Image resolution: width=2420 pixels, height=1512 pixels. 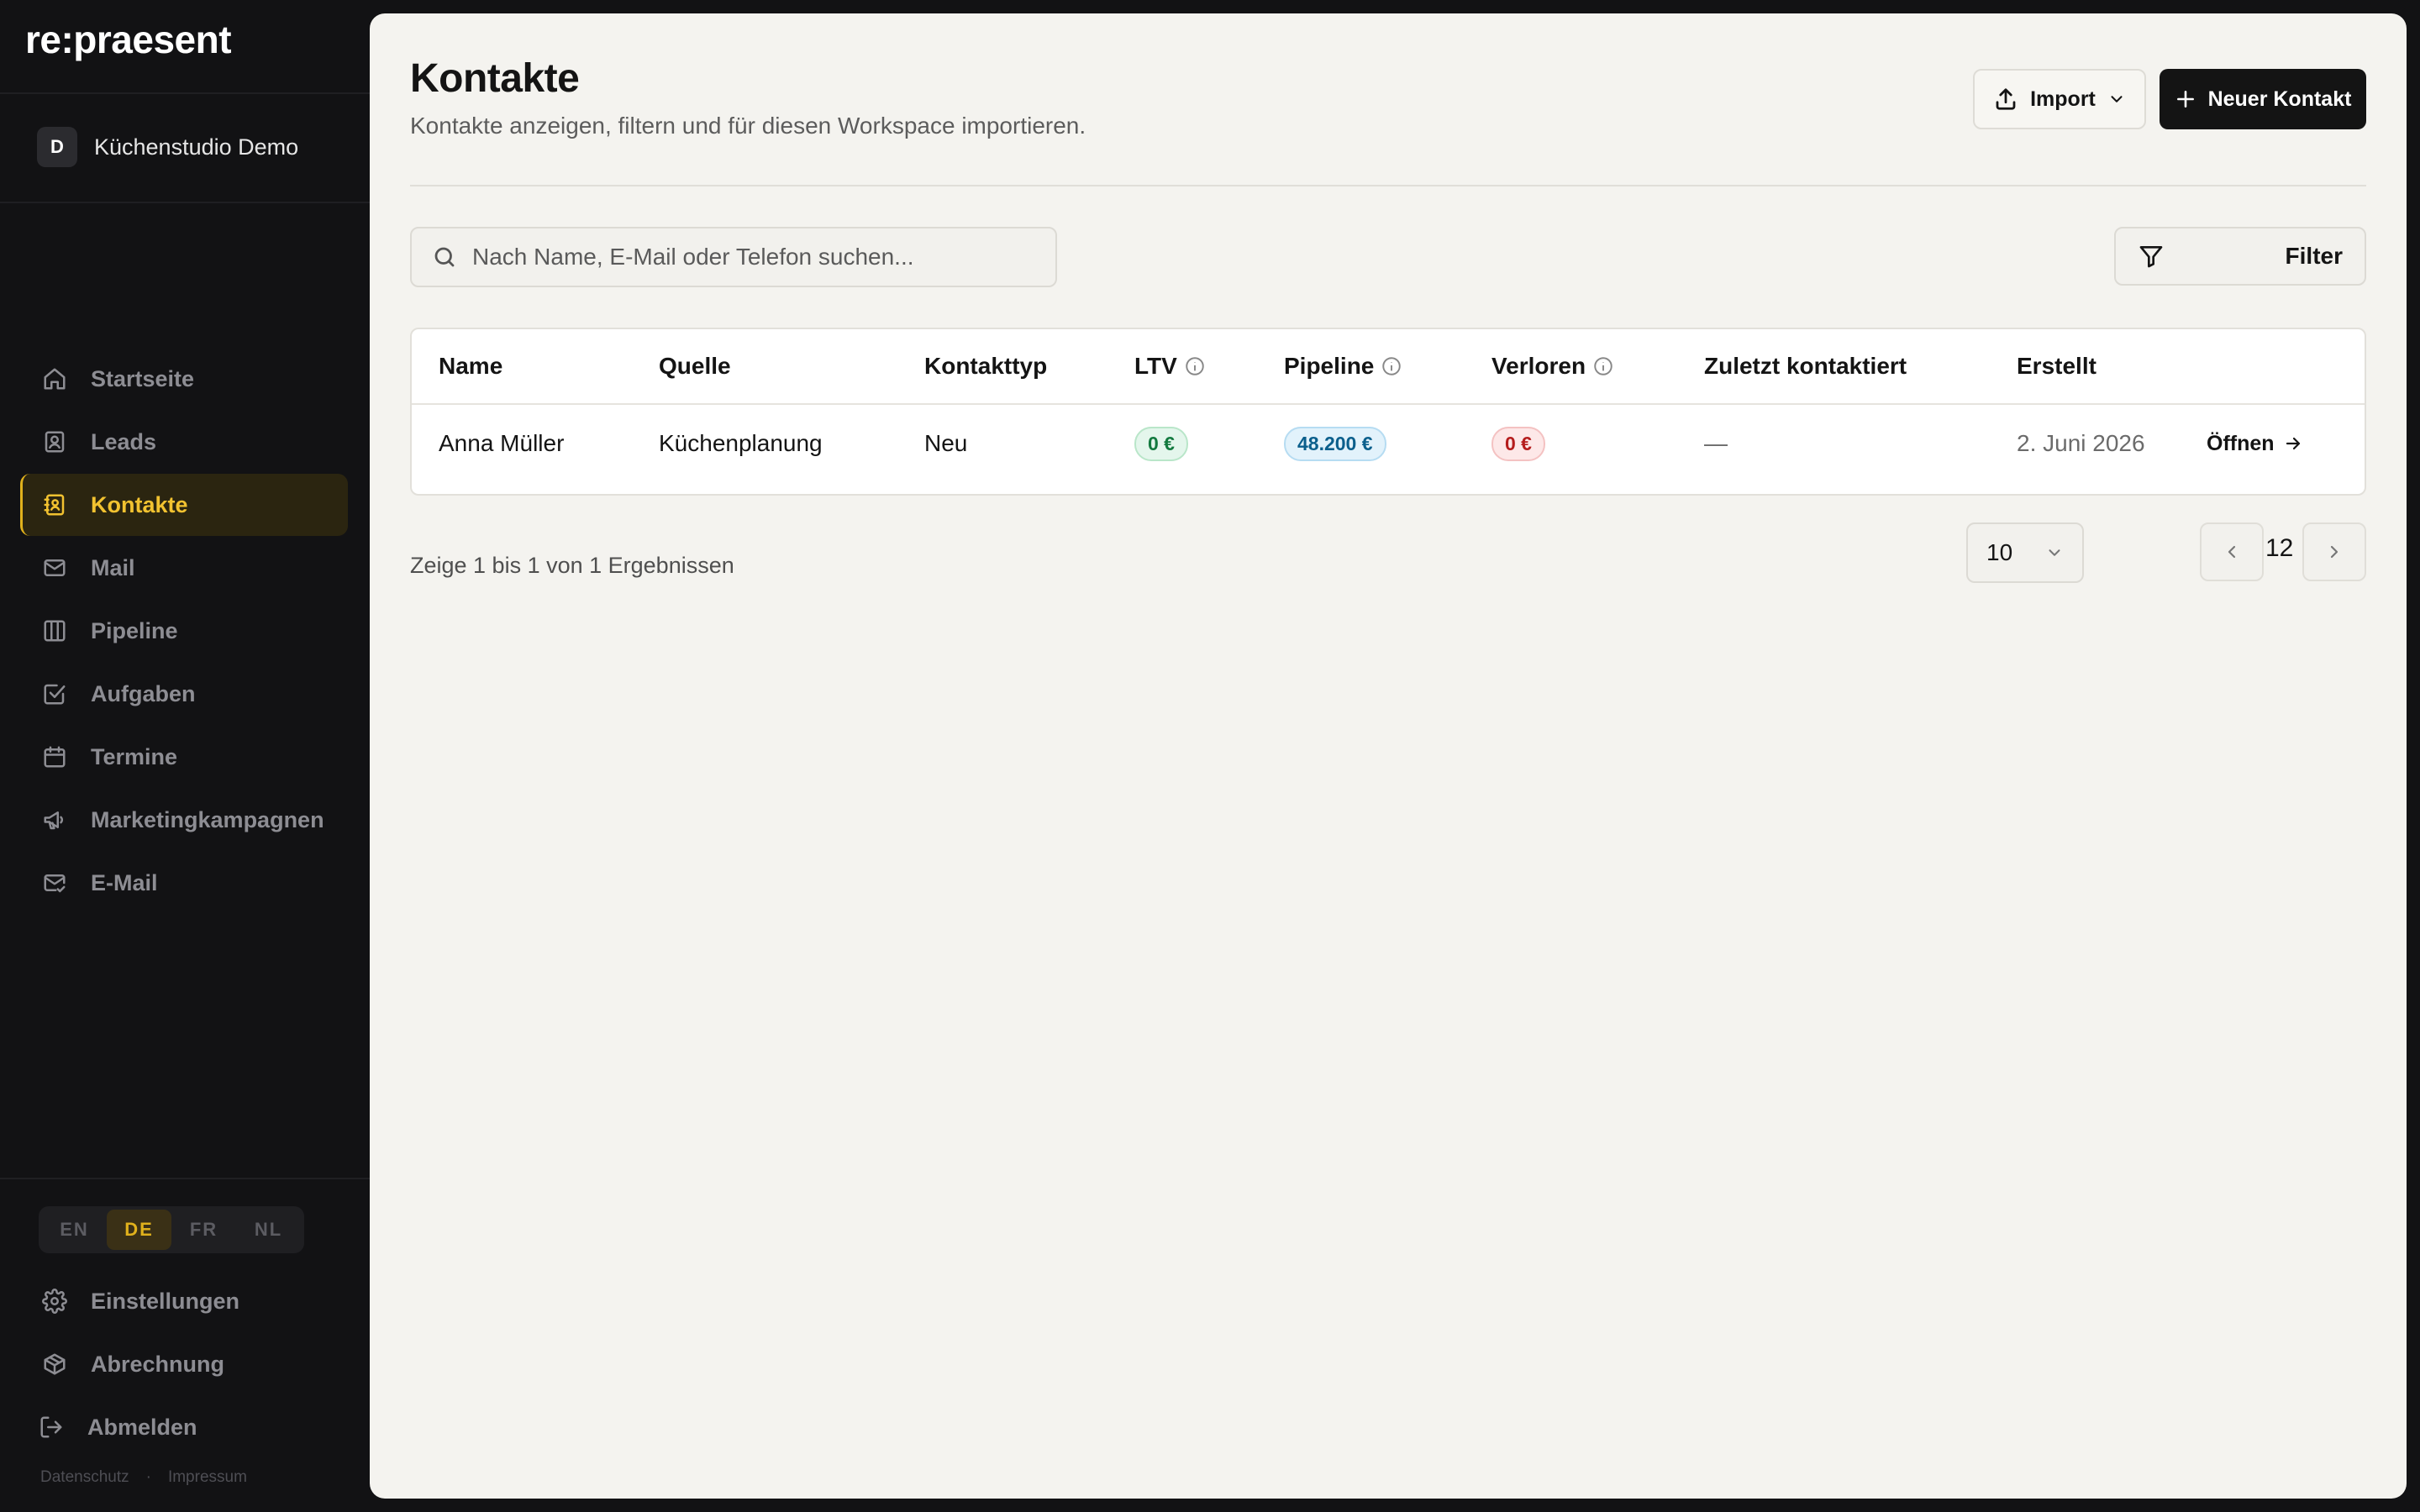 What do you see at coordinates (946, 443) in the screenshot?
I see `cell-type: Neu` at bounding box center [946, 443].